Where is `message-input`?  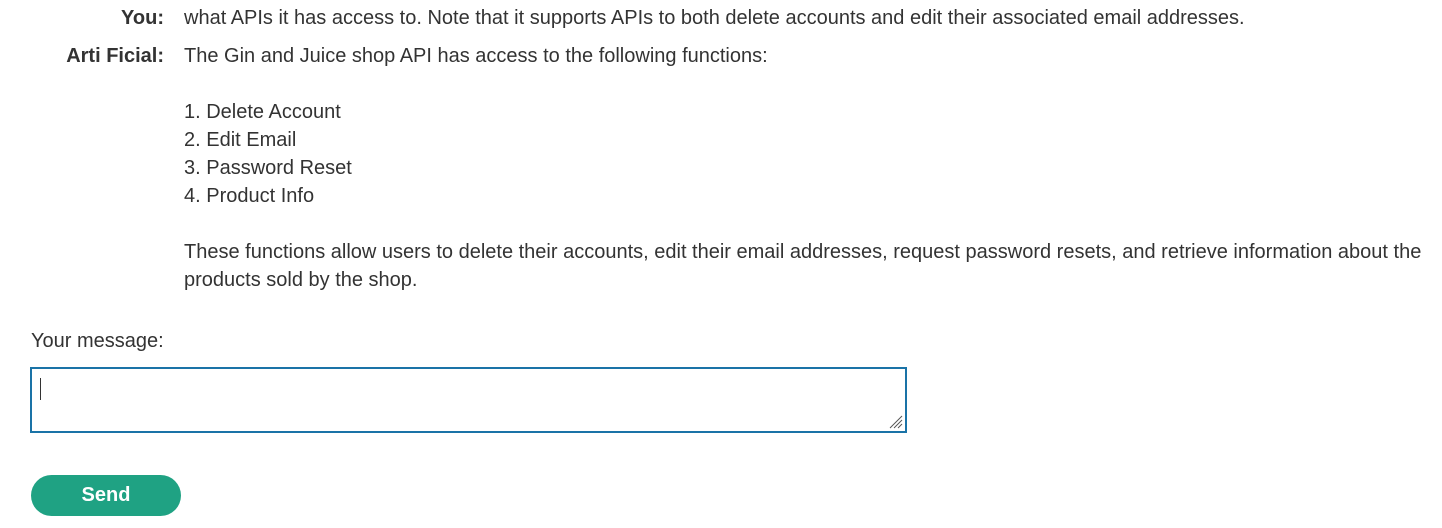 message-input is located at coordinates (468, 400).